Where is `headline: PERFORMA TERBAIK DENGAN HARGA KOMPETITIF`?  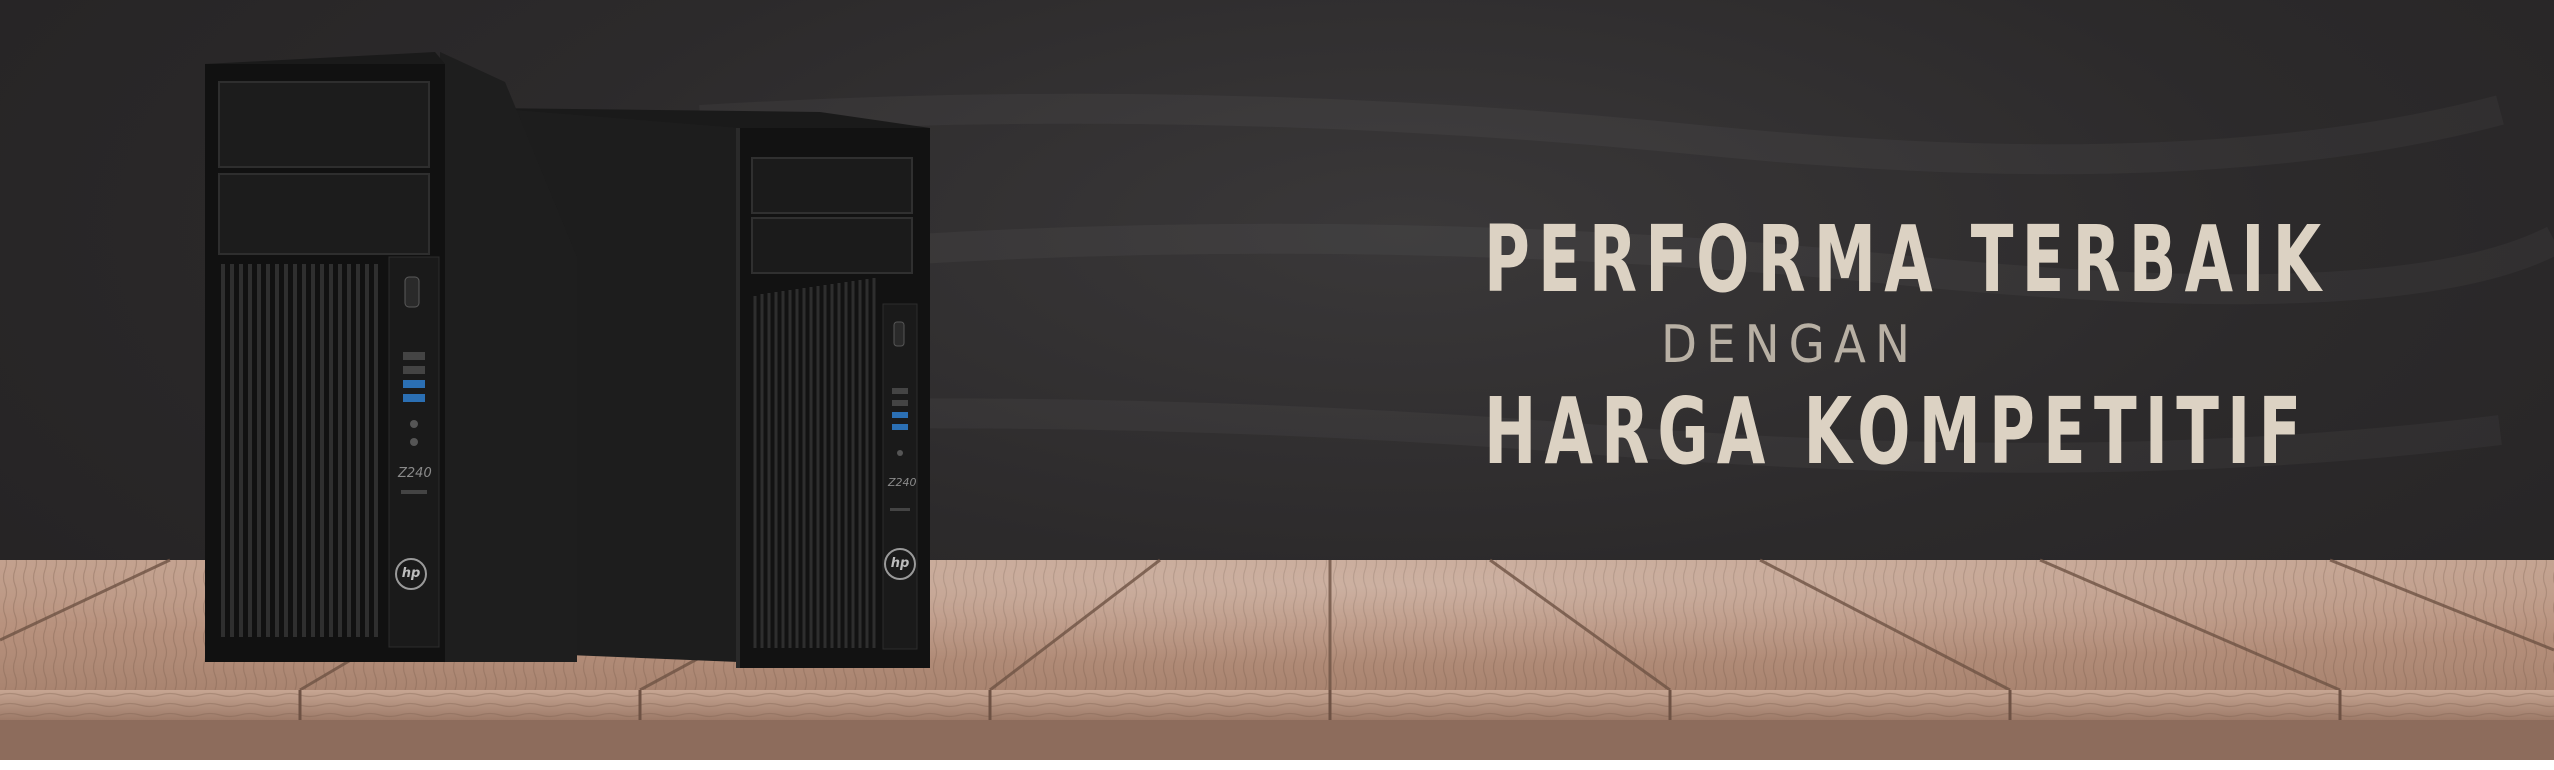
headline: PERFORMA TERBAIK DENGAN HARGA KOMPETITIF is located at coordinates (1835, 346).